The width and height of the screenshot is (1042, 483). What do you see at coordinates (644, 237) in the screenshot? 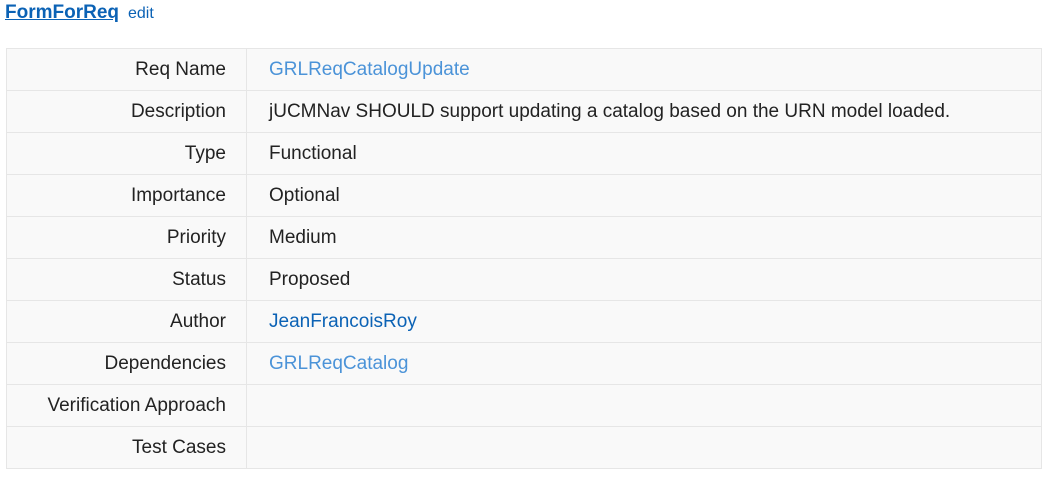
I see `row-value: Medium` at bounding box center [644, 237].